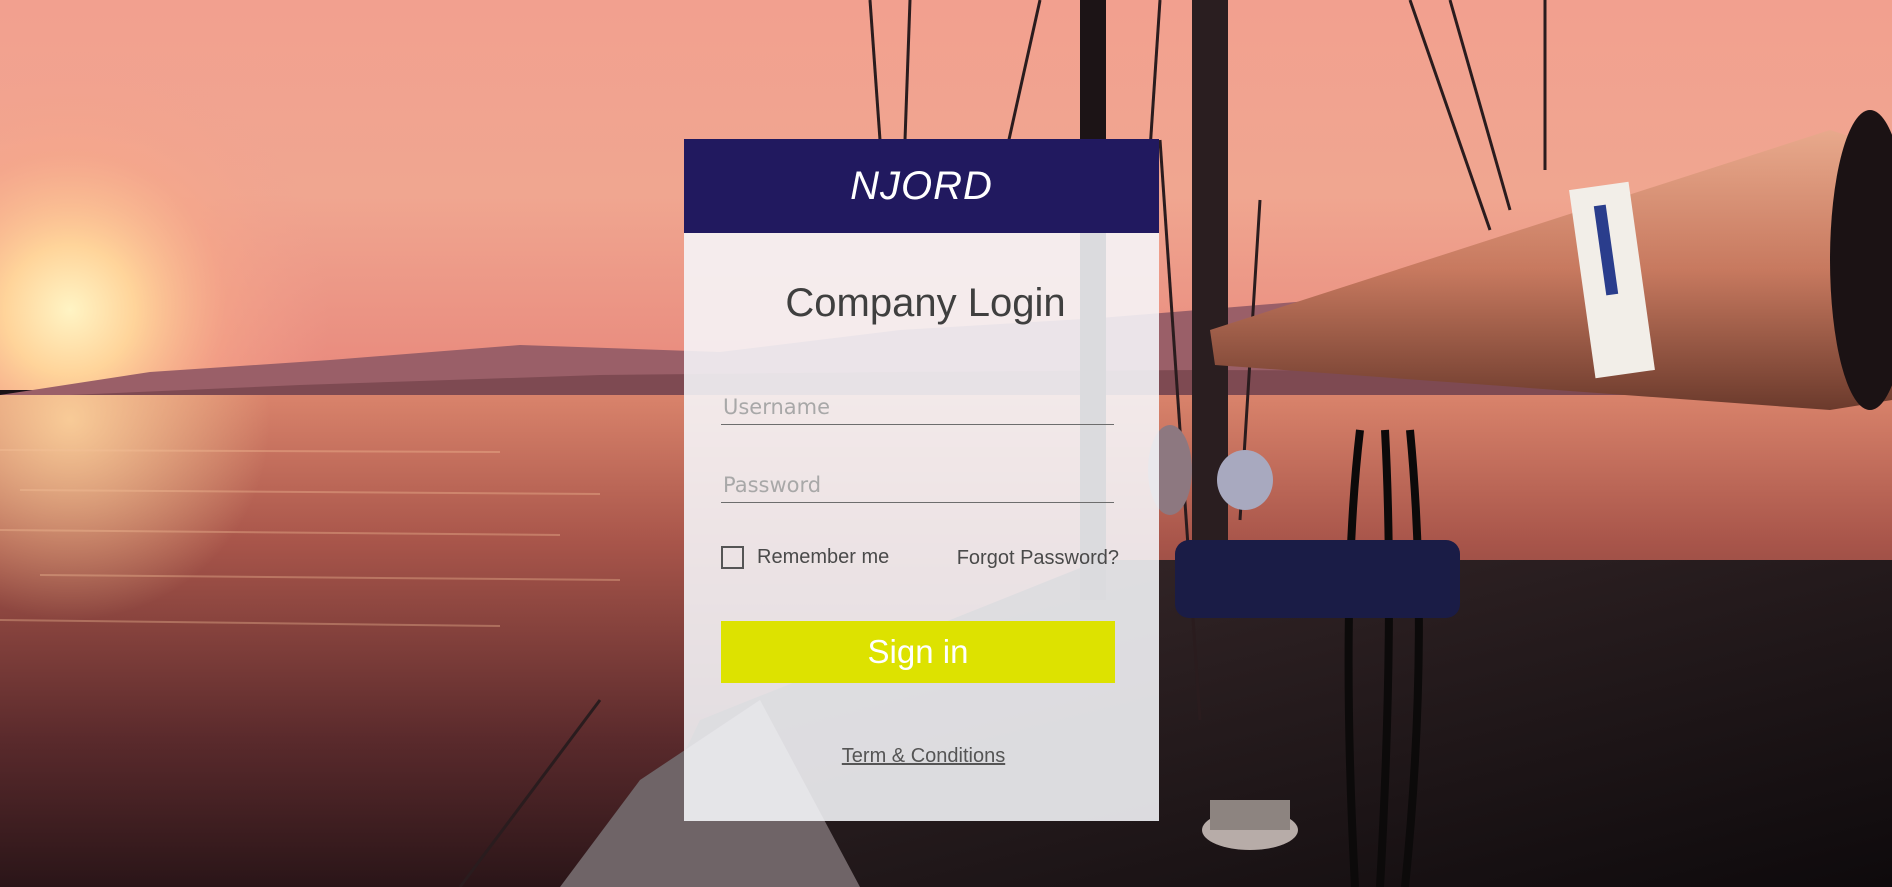 Image resolution: width=1892 pixels, height=887 pixels. I want to click on brand-logo: NJORD, so click(921, 185).